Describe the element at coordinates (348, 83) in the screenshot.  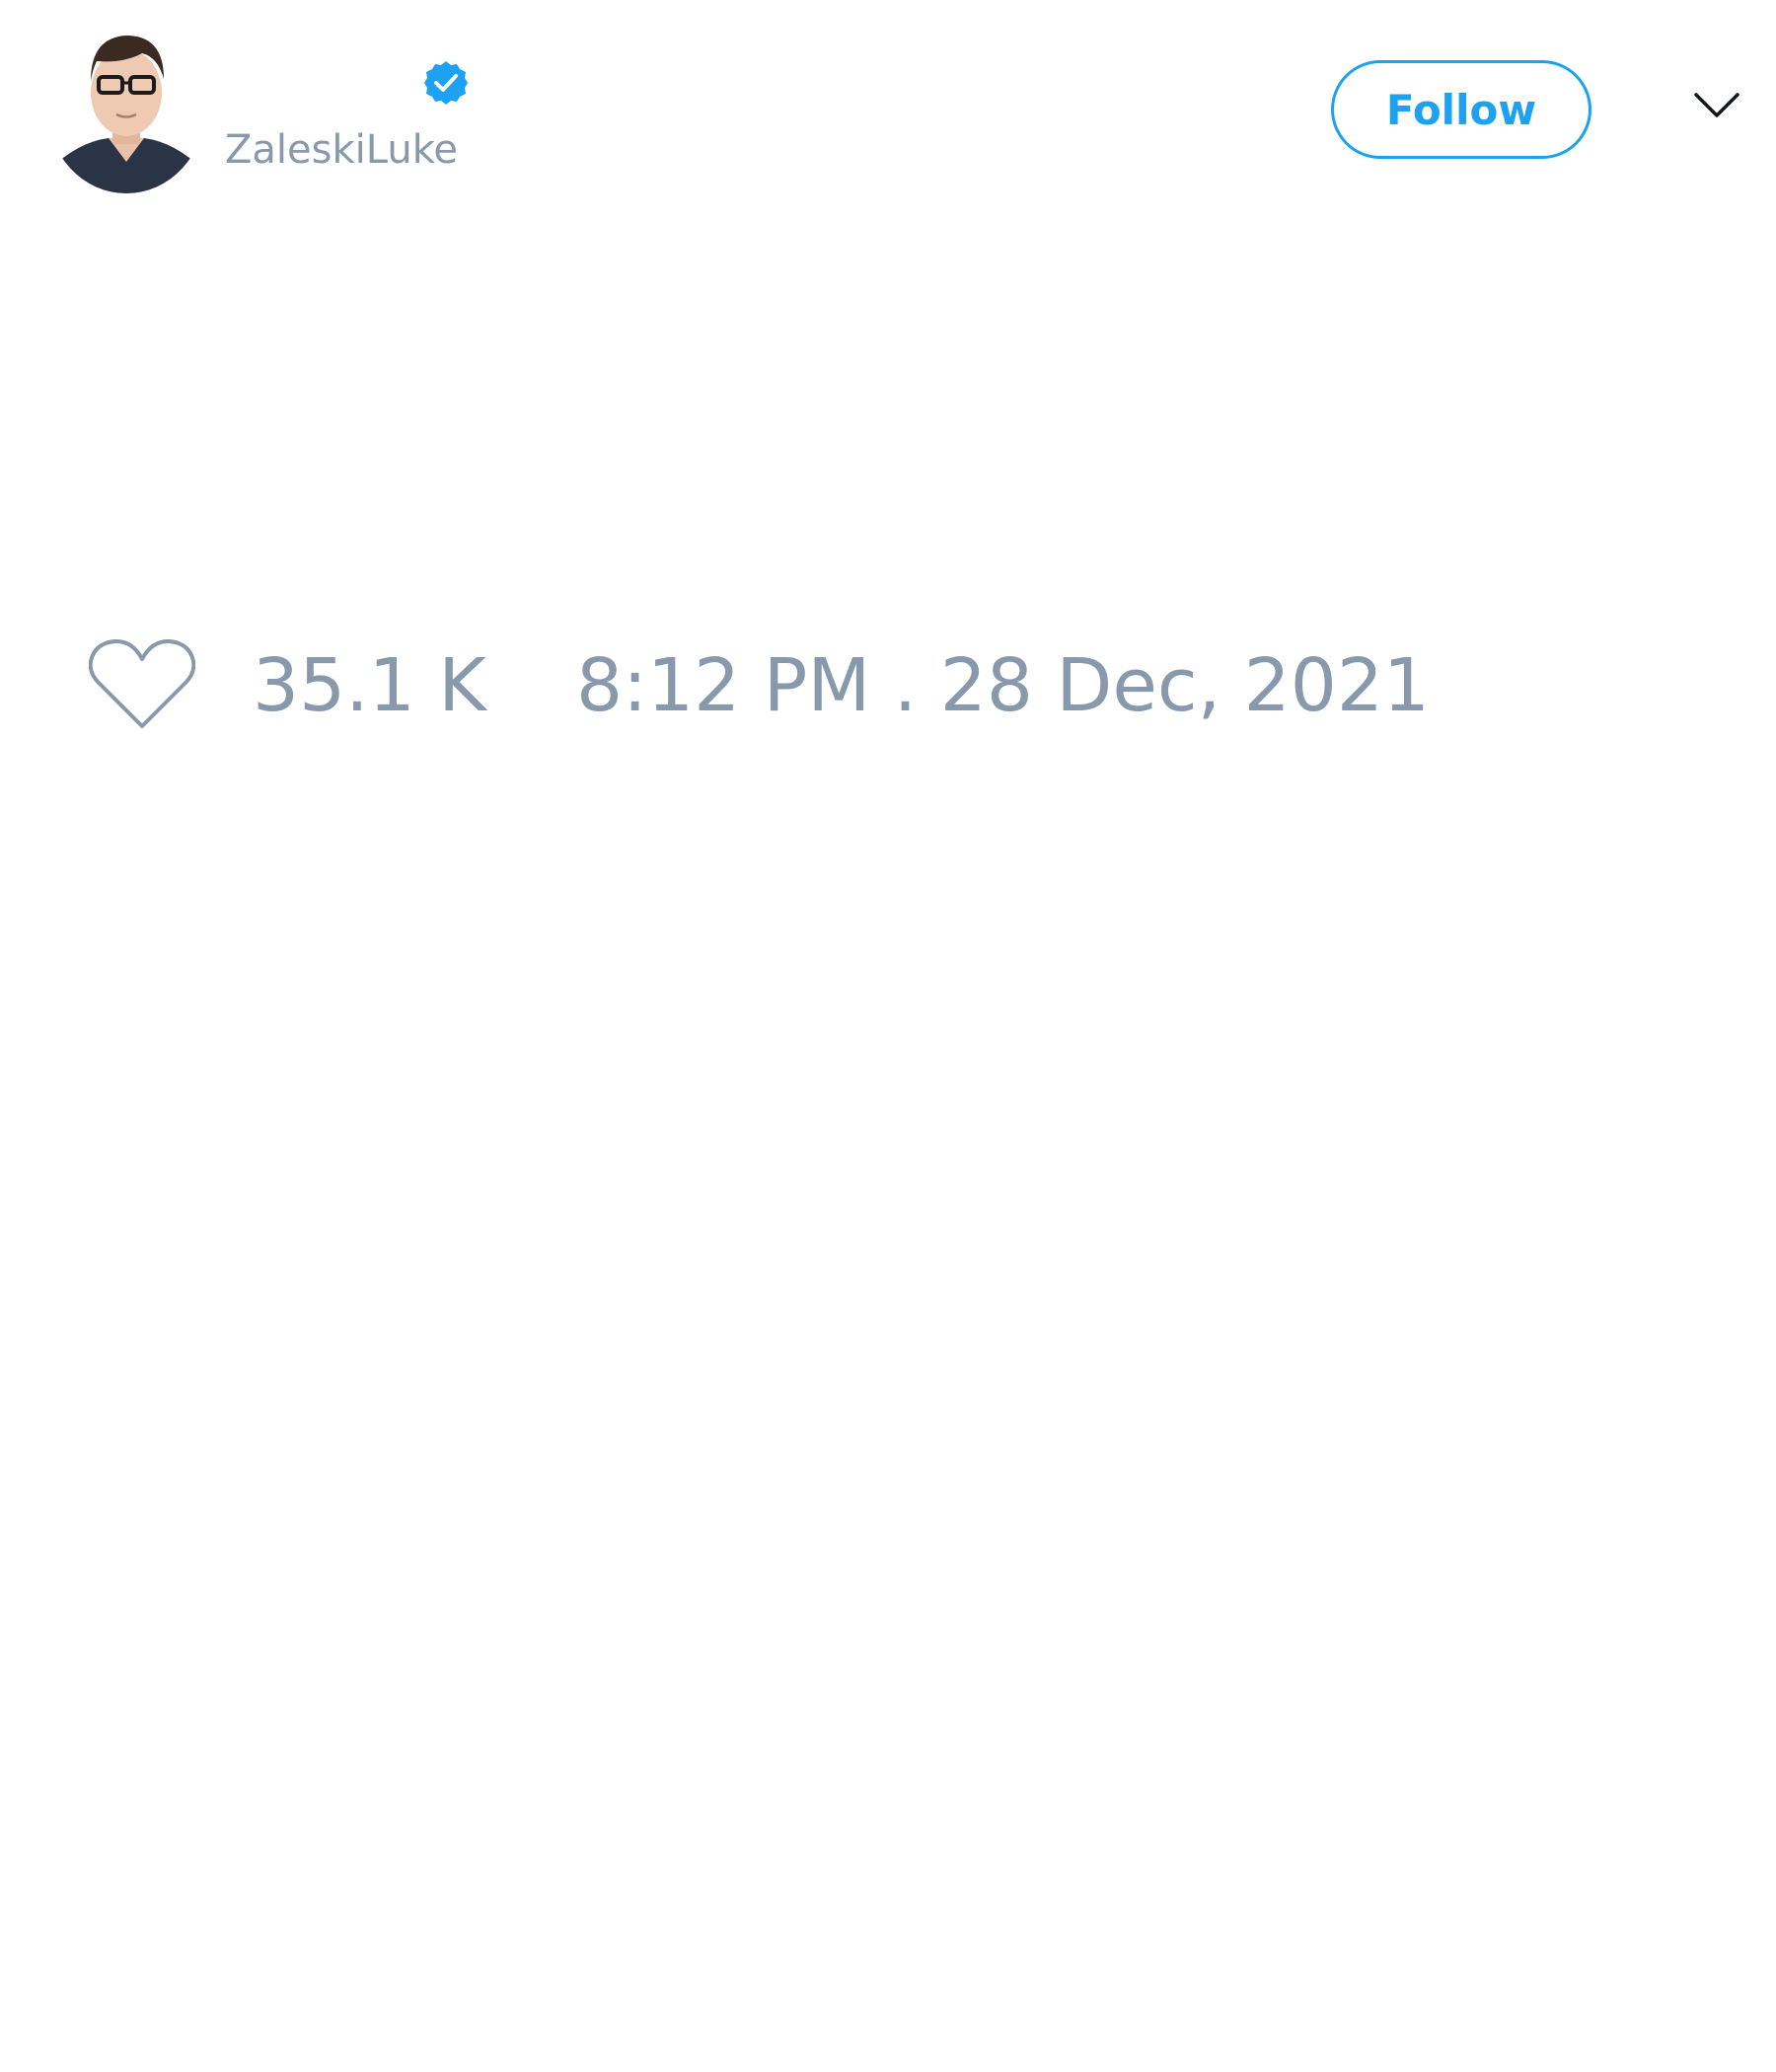
I see `author-name-row` at that location.